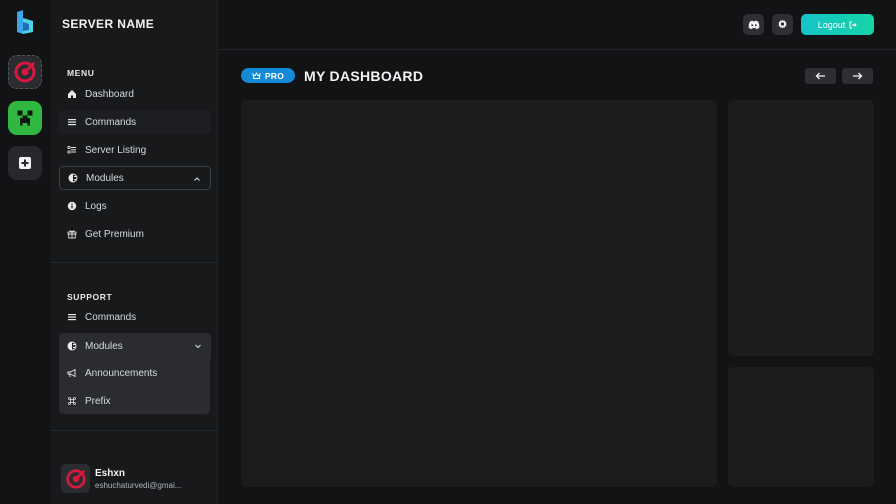  Describe the element at coordinates (135, 206) in the screenshot. I see `sidebar-item-logs: Logs` at that location.